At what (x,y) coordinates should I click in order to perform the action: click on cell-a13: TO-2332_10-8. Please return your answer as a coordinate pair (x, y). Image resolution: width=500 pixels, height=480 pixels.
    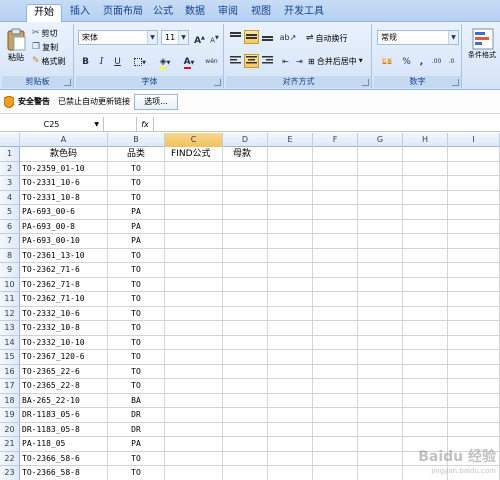
    Looking at the image, I should click on (64, 328).